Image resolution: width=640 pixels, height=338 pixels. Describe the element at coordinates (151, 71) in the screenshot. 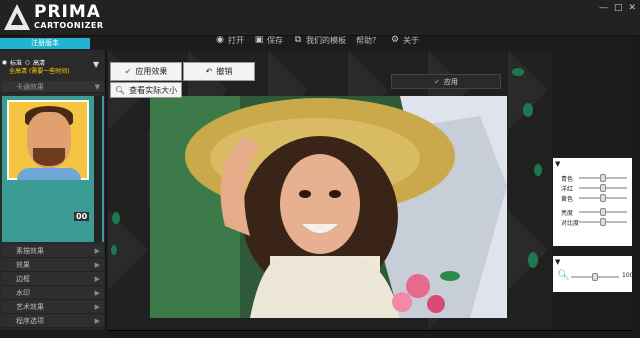

I see `apply-effect-label: 应用效果` at that location.